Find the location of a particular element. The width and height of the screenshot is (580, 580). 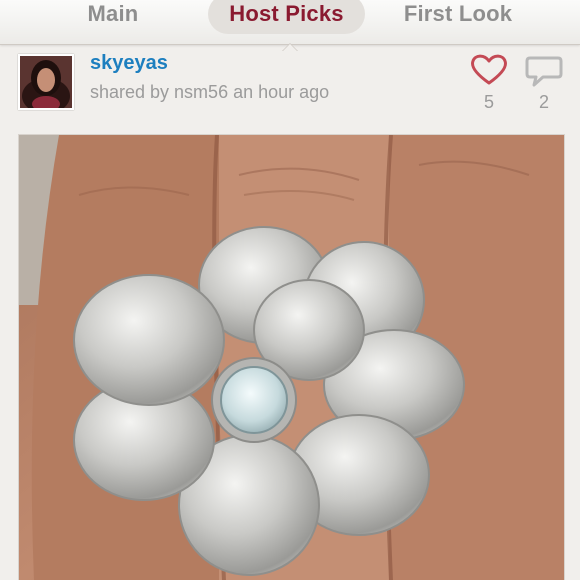

tab-main: Main is located at coordinates (113, 17).